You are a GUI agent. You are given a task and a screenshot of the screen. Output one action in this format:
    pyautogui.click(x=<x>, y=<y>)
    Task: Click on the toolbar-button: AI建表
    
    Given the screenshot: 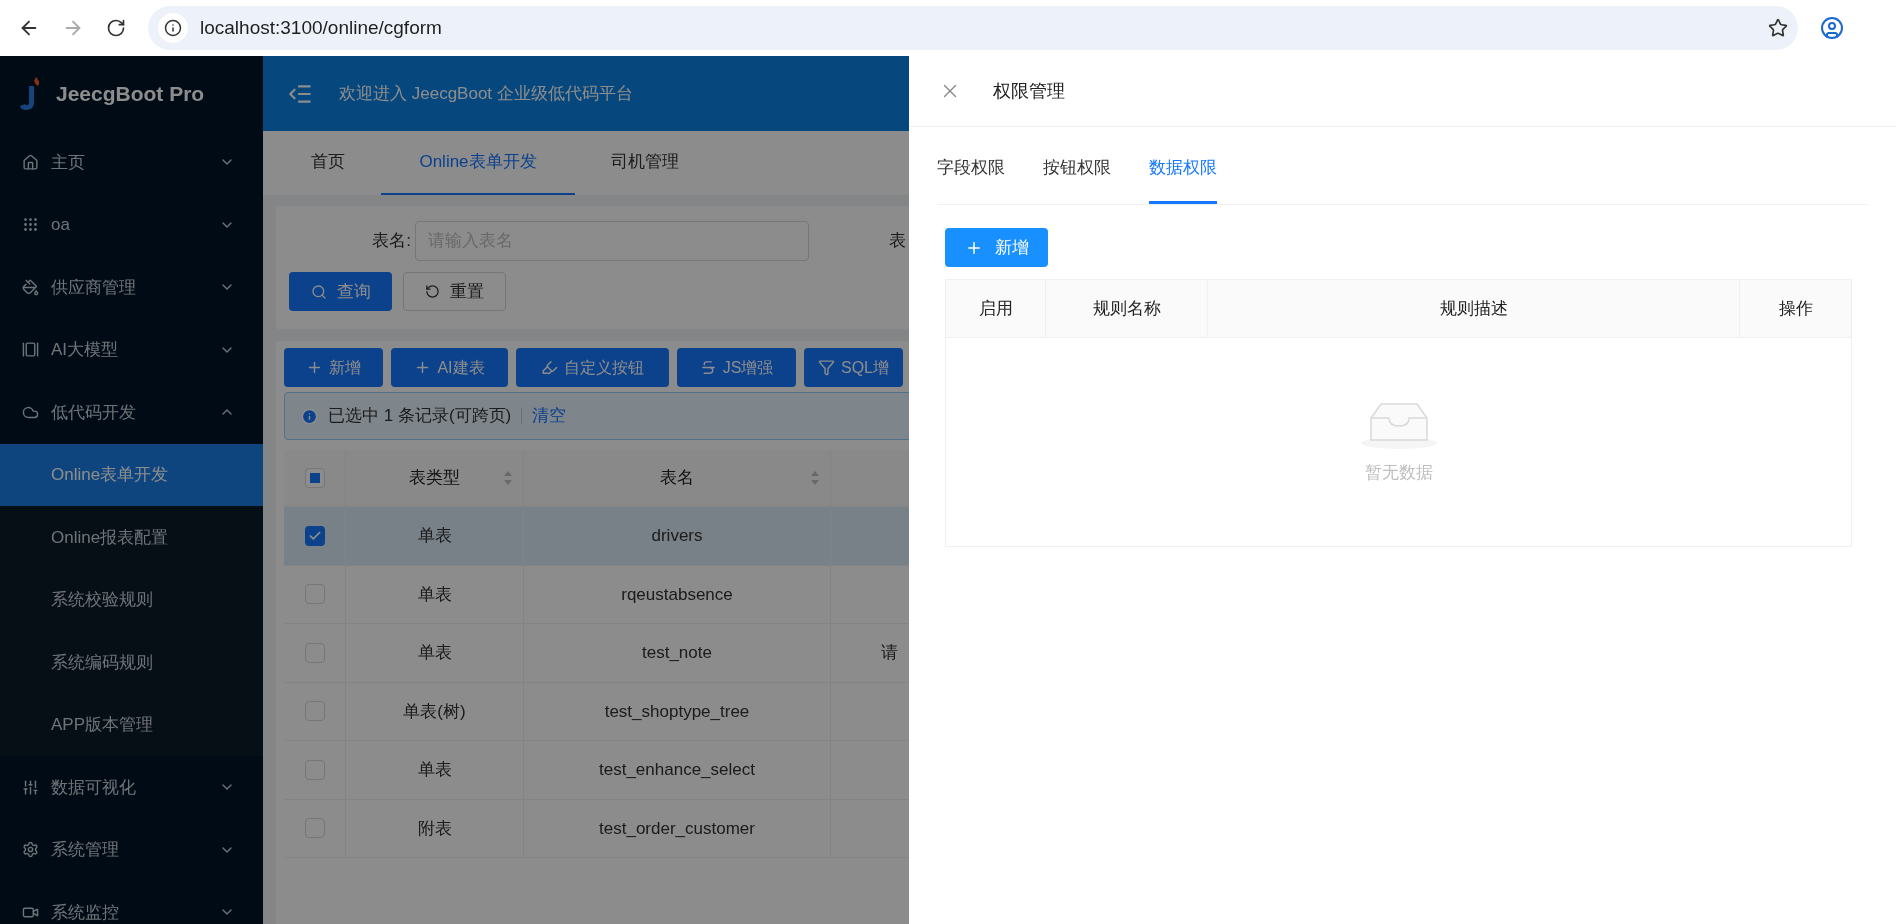 What is the action you would take?
    pyautogui.click(x=449, y=367)
    